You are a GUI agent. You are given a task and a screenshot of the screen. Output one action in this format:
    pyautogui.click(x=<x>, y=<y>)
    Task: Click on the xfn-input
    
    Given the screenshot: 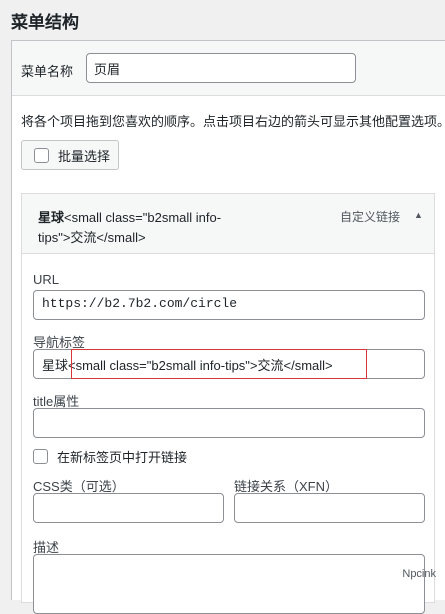 What is the action you would take?
    pyautogui.click(x=329, y=508)
    